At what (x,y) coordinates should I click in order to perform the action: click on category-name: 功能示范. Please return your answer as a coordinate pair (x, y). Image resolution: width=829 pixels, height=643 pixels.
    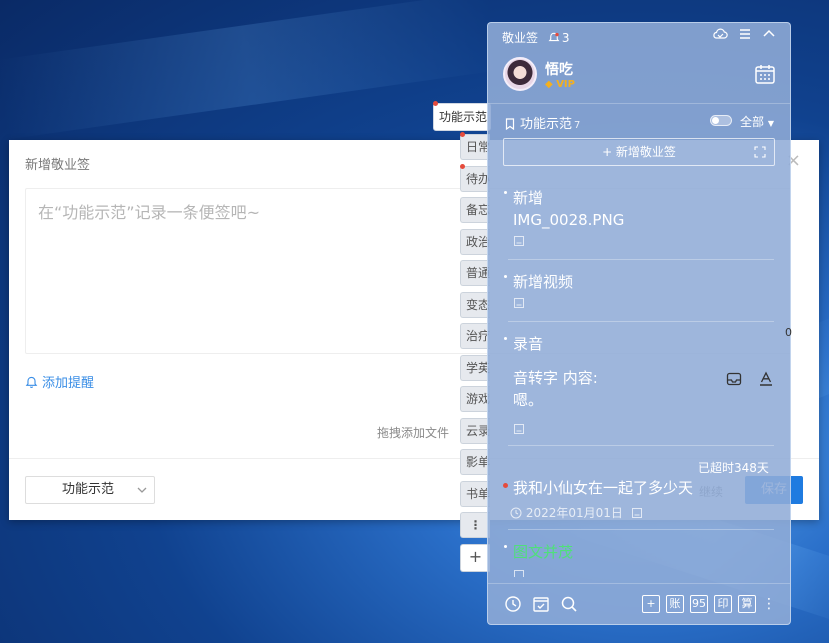
    Looking at the image, I should click on (546, 124).